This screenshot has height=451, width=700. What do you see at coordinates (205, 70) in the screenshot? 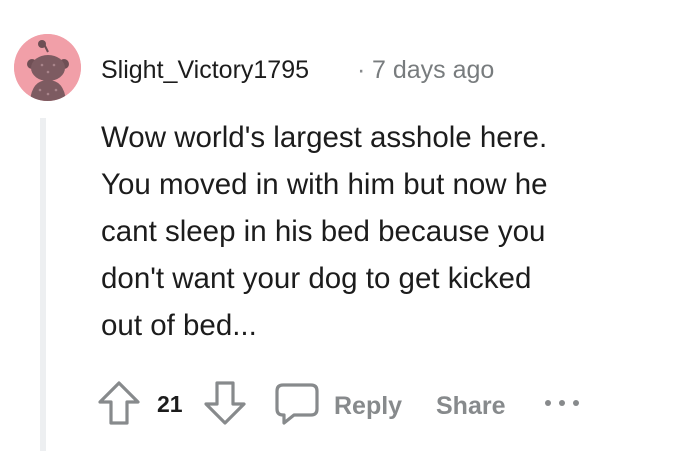
I see `comment-author: Slight_Victory1795` at bounding box center [205, 70].